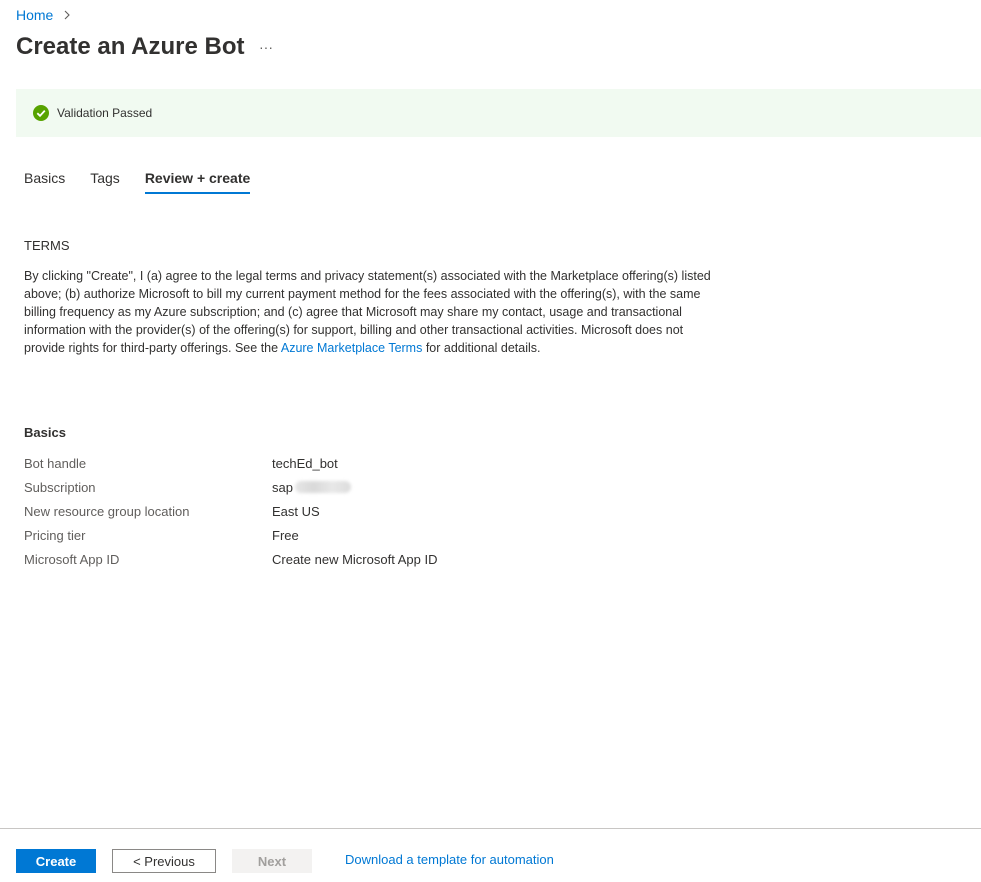 Image resolution: width=981 pixels, height=882 pixels. What do you see at coordinates (130, 46) in the screenshot?
I see `page-title: Create an Azure Bot` at bounding box center [130, 46].